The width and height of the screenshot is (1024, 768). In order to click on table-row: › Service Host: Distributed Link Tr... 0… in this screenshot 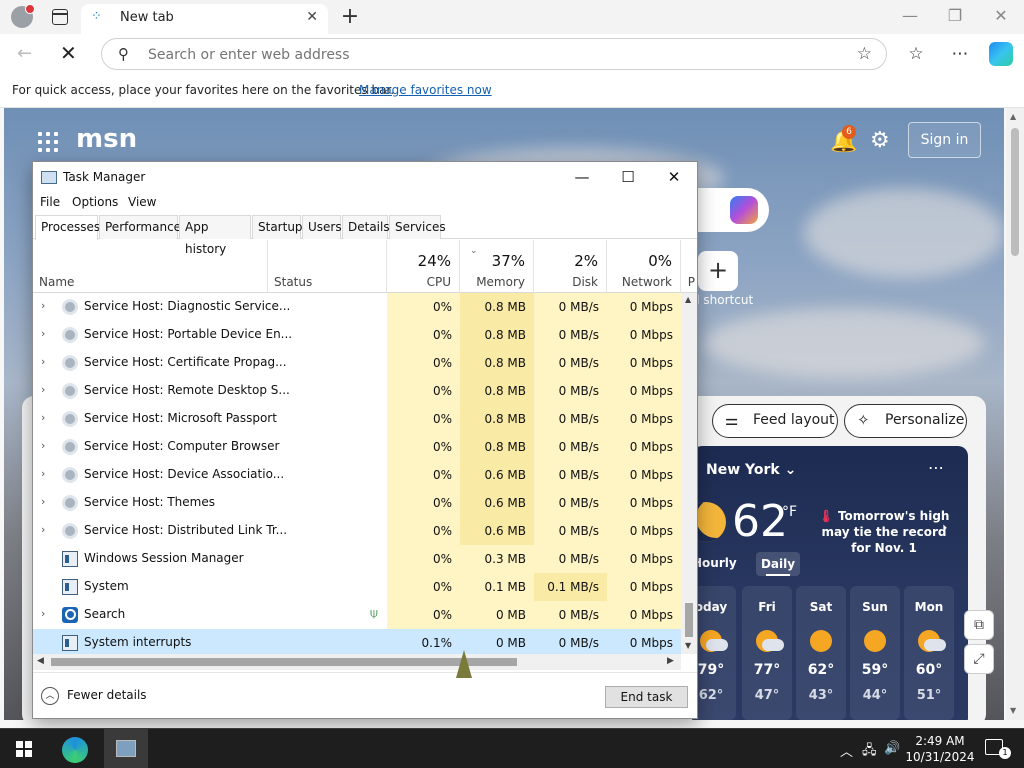, I will do `click(357, 531)`.